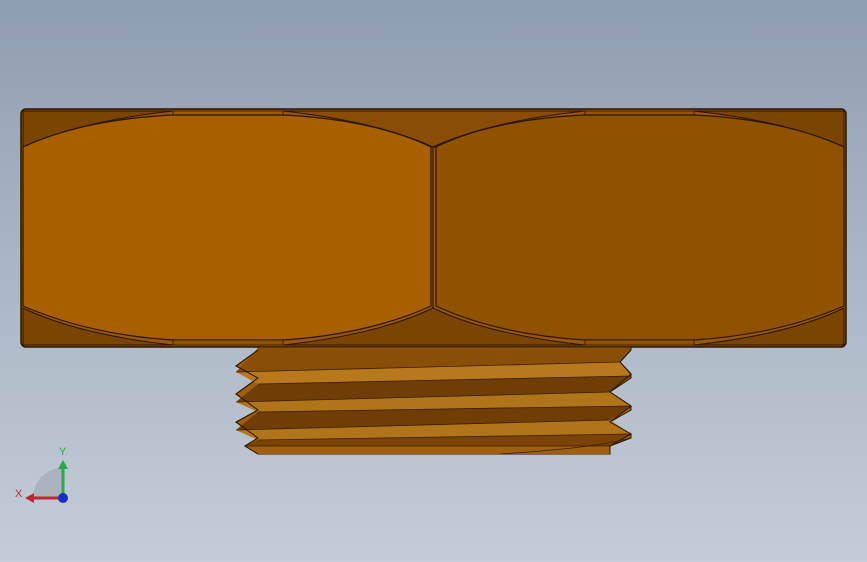 The width and height of the screenshot is (867, 562). I want to click on y-axis-arrow-icon, so click(63, 464).